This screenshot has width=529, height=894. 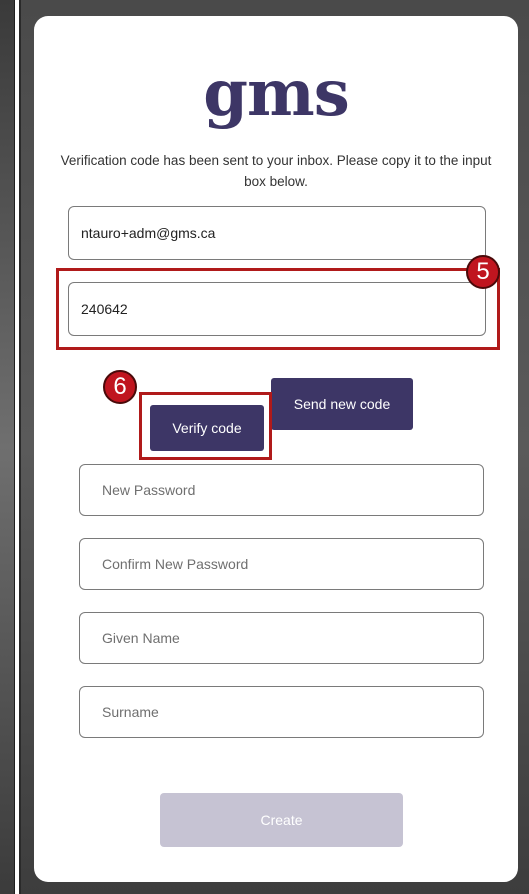 What do you see at coordinates (281, 820) in the screenshot?
I see `create-button: Create` at bounding box center [281, 820].